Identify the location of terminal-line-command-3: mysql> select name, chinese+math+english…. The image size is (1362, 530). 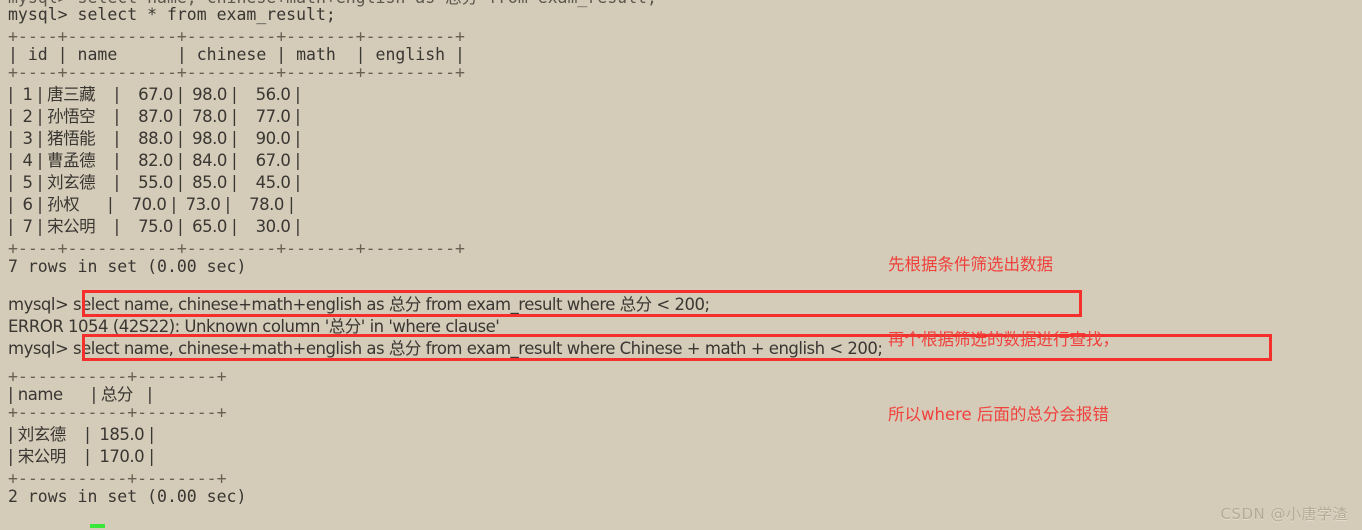
(445, 348).